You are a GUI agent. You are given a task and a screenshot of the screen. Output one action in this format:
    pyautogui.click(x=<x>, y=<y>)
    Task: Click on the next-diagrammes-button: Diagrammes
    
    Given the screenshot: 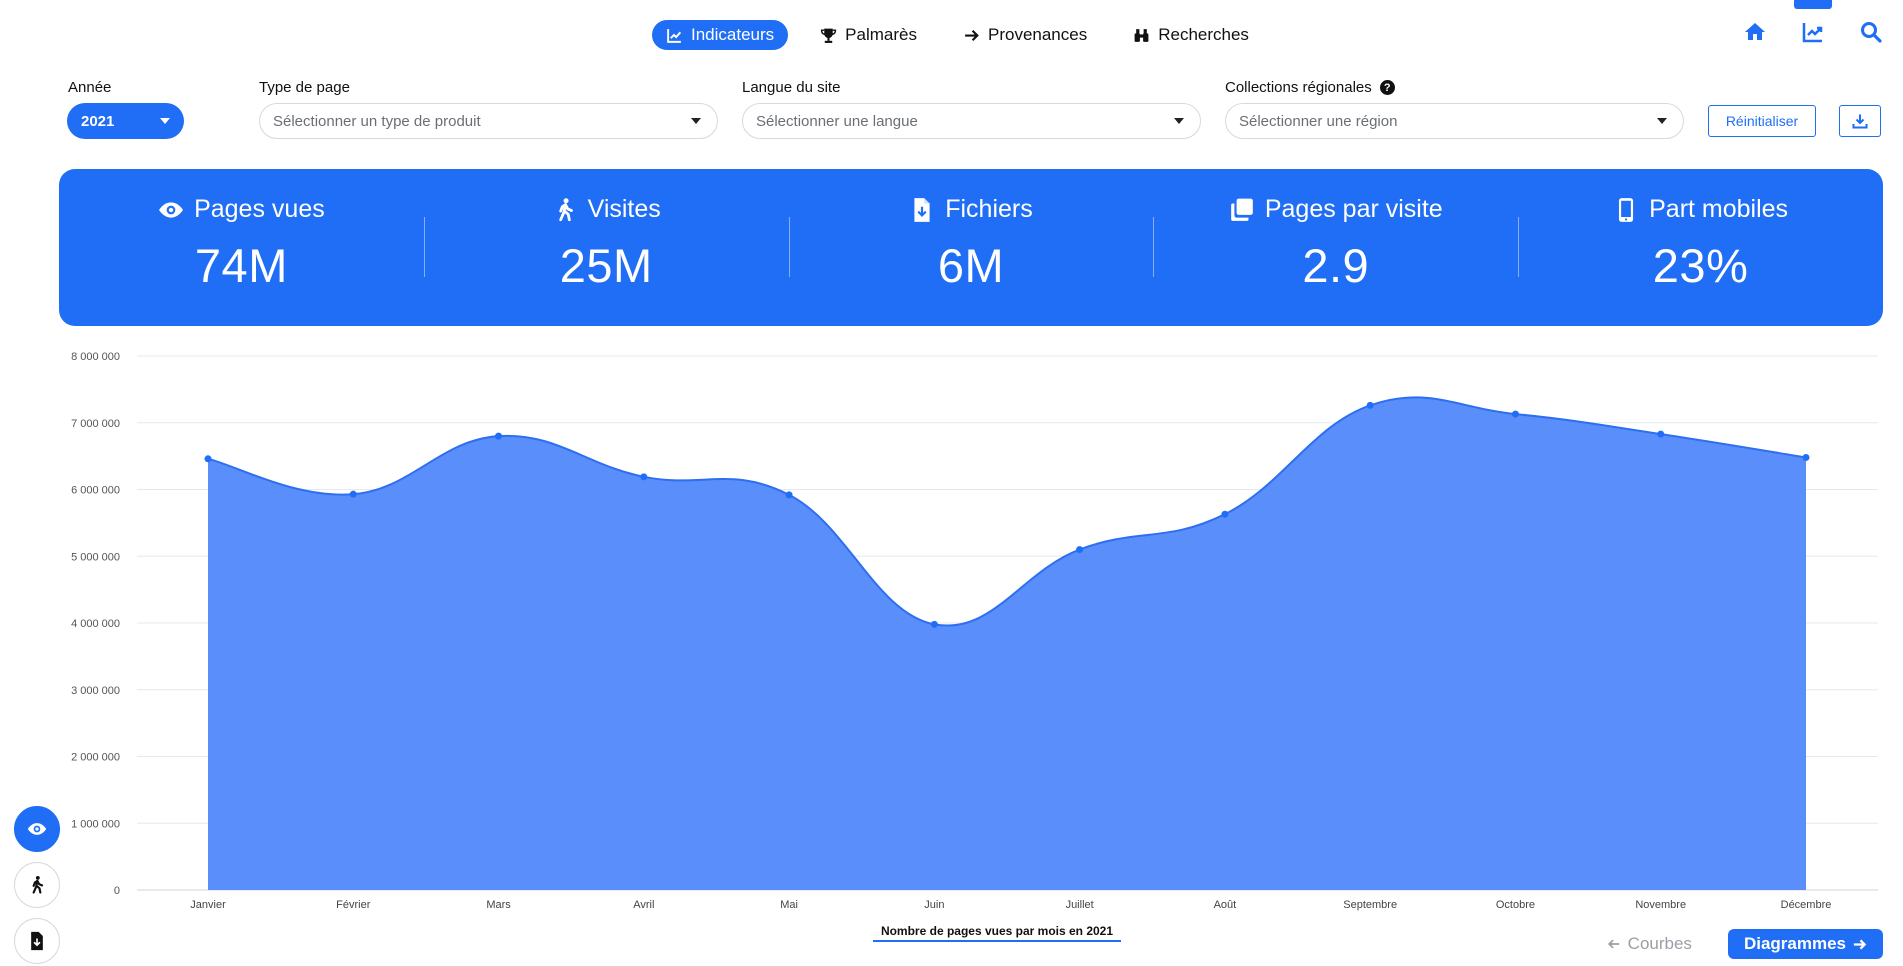 What is the action you would take?
    pyautogui.click(x=1805, y=944)
    